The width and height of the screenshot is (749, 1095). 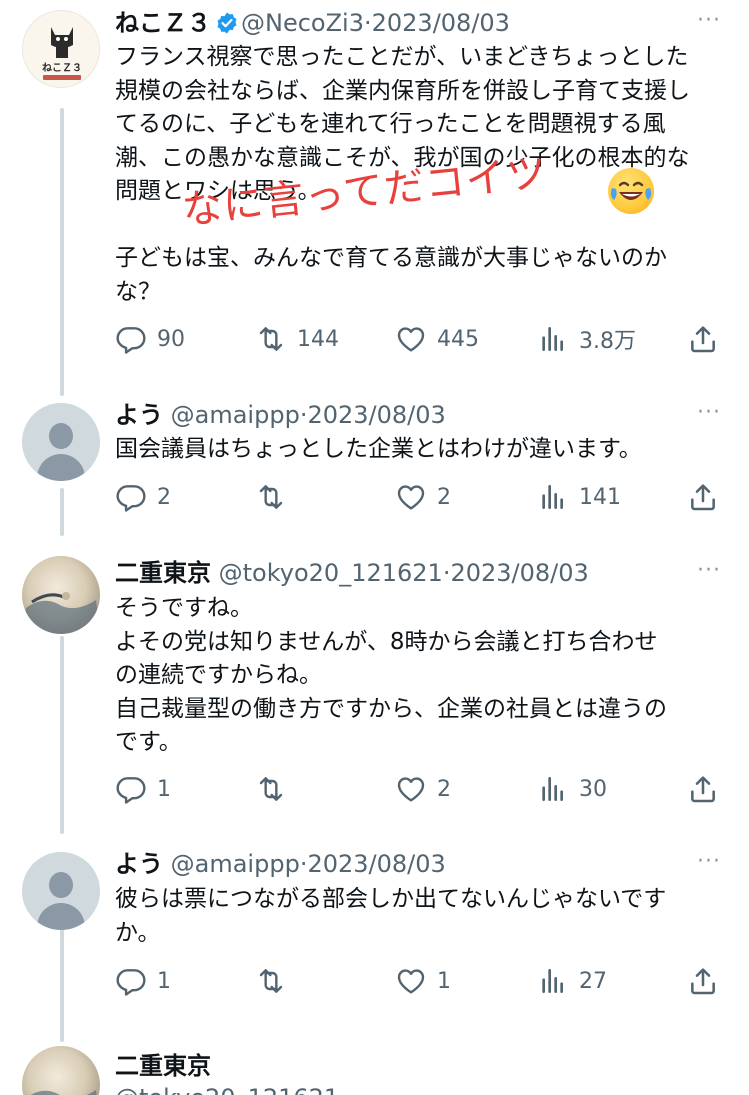 What do you see at coordinates (378, 449) in the screenshot?
I see `tweet-line: 国会議員はちょっとした企業とはわけが違います。` at bounding box center [378, 449].